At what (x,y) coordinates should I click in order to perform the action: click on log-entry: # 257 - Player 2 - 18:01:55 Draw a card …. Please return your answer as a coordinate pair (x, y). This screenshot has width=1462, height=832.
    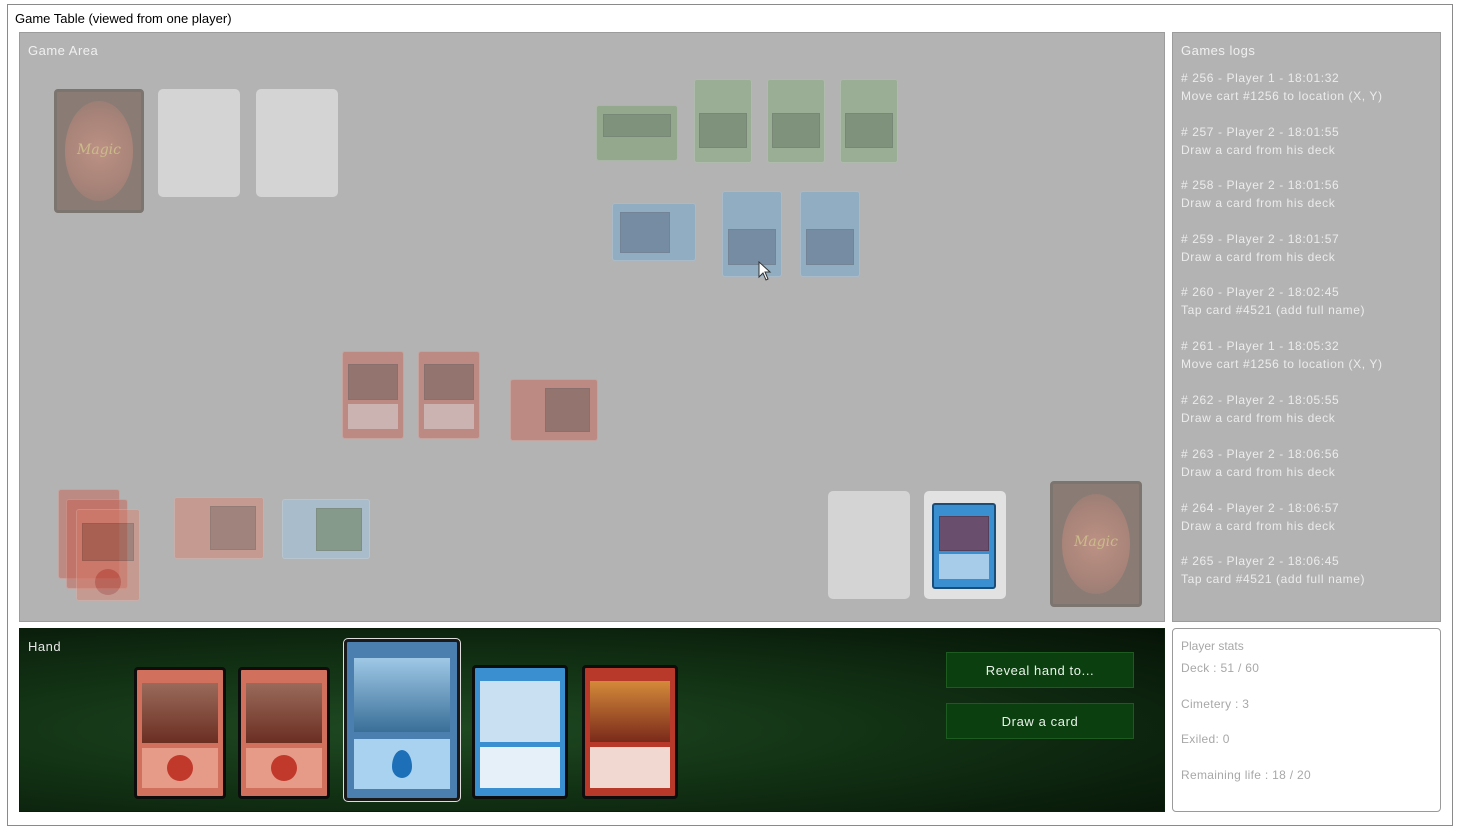
    Looking at the image, I should click on (1260, 141).